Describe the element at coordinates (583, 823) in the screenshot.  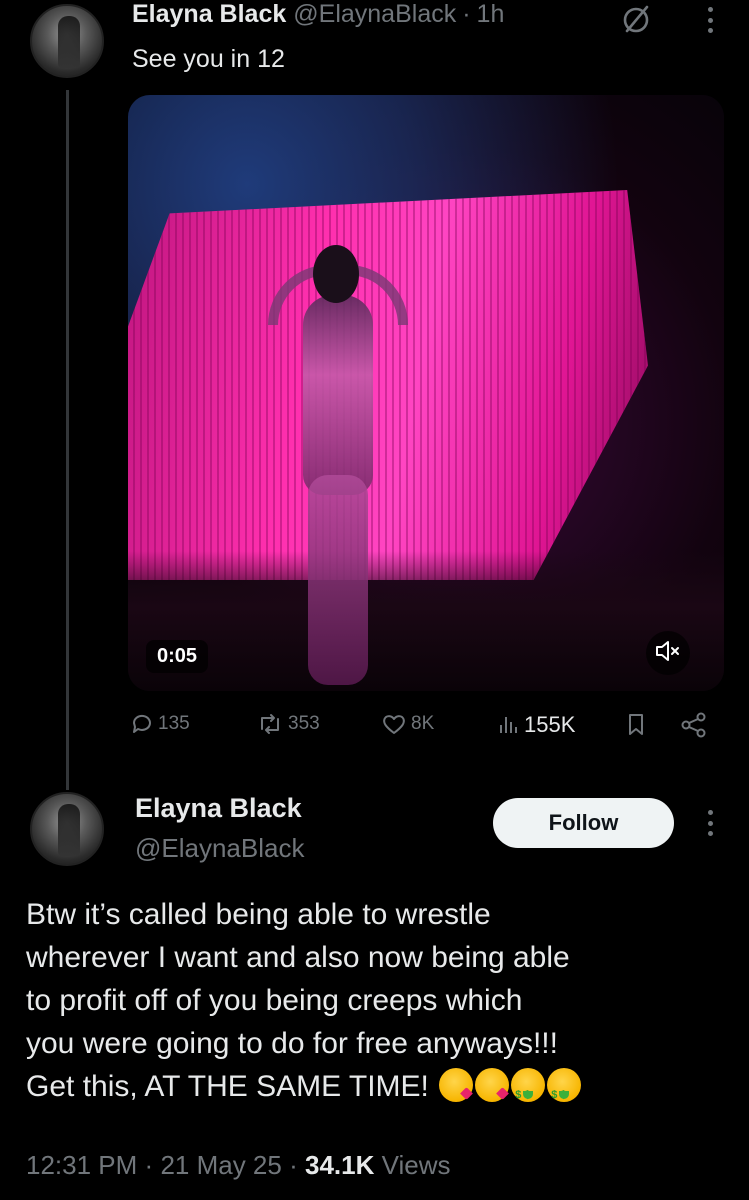
I see `follow-button: Follow` at that location.